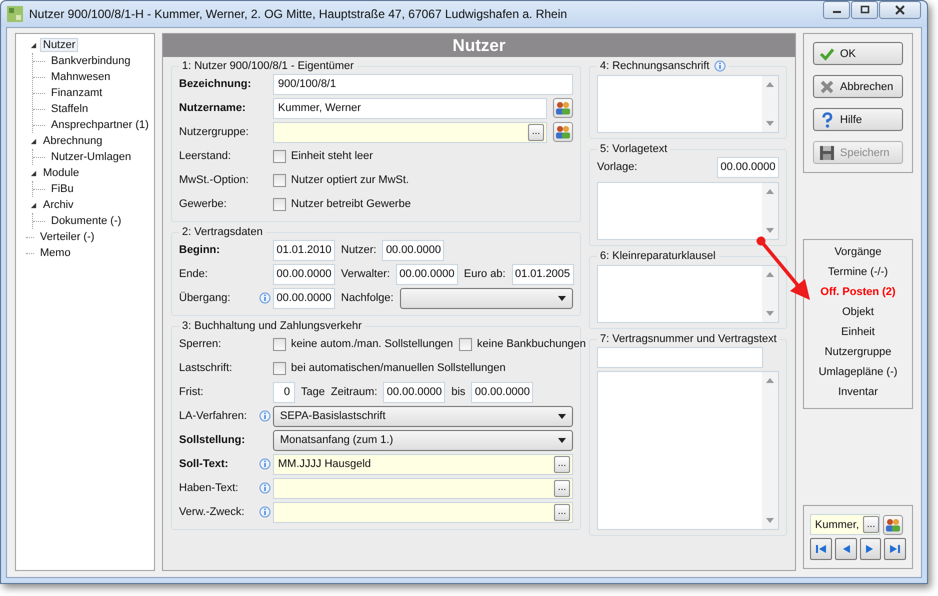  I want to click on tree-item: Archiv, so click(58, 205).